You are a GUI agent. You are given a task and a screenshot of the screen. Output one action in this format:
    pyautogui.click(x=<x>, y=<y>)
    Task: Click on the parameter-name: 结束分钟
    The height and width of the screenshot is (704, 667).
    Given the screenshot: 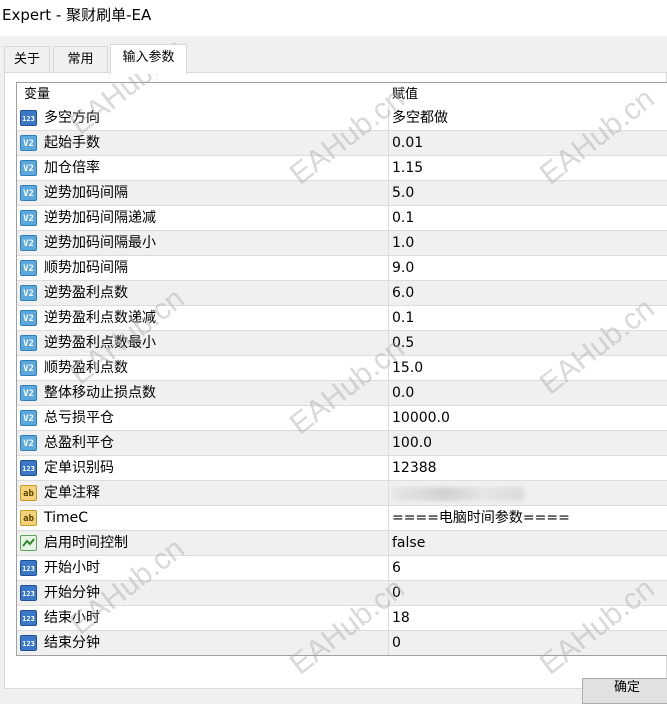 What is the action you would take?
    pyautogui.click(x=72, y=643)
    